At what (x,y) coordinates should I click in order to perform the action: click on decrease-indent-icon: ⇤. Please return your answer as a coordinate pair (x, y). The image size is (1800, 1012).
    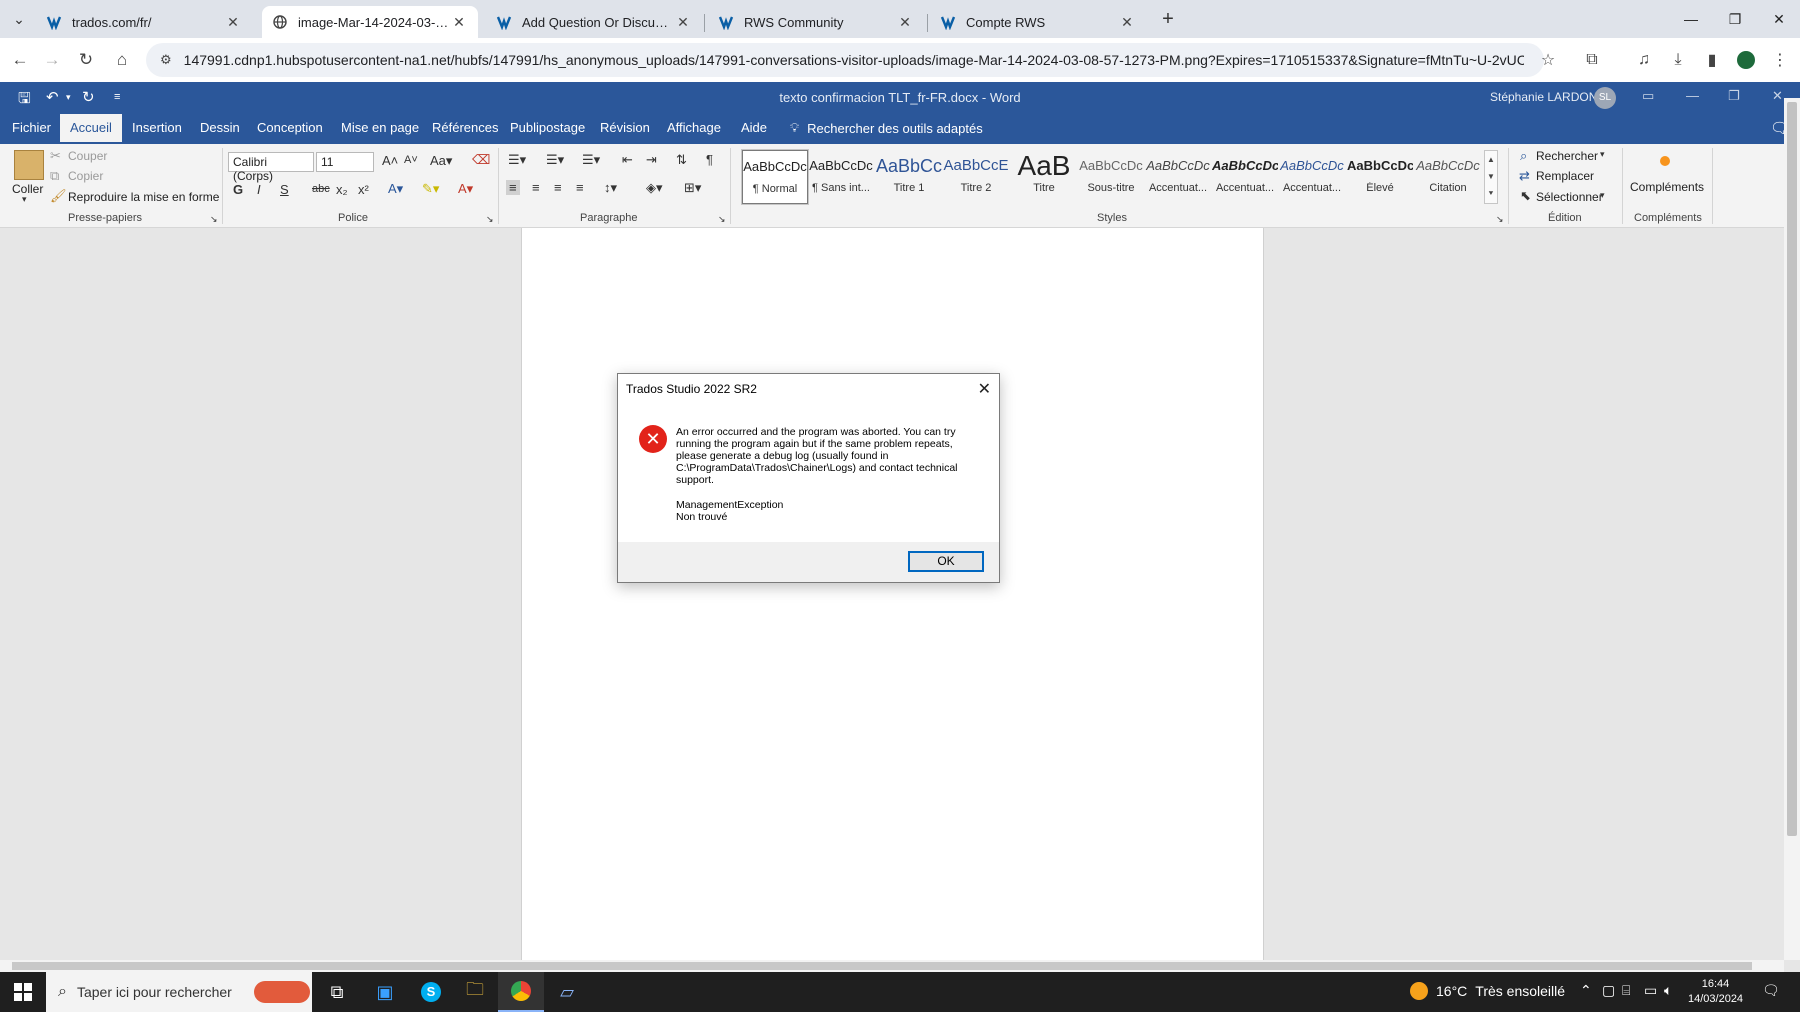
    Looking at the image, I should click on (627, 160).